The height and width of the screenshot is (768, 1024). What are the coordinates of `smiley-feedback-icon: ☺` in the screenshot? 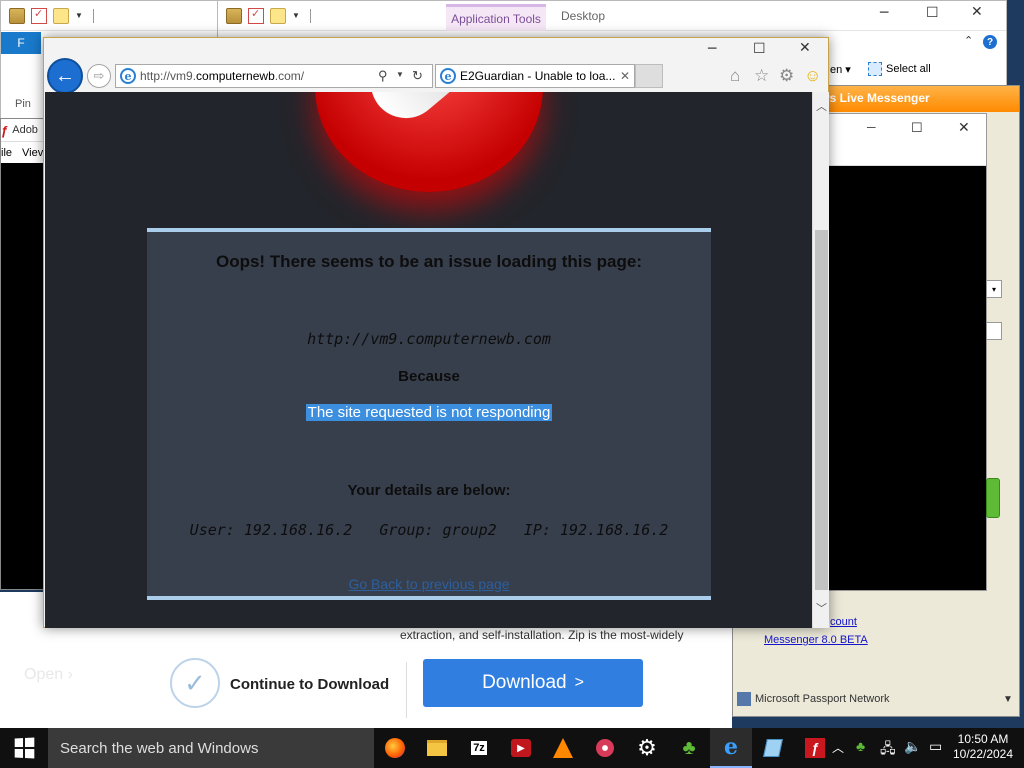 It's located at (812, 76).